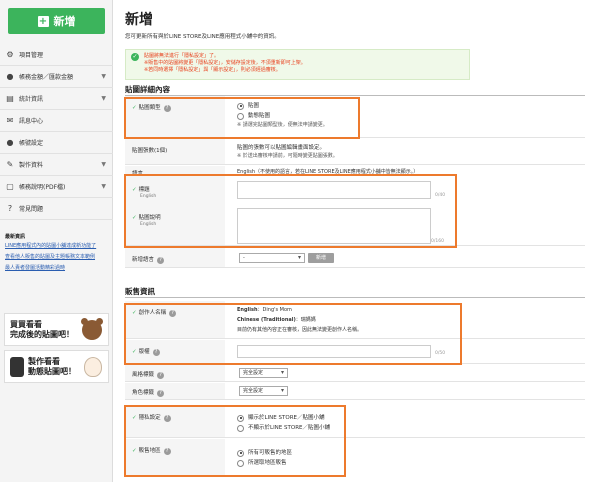 The height and width of the screenshot is (482, 600). What do you see at coordinates (135, 57) in the screenshot?
I see `check-icon: ✓` at bounding box center [135, 57].